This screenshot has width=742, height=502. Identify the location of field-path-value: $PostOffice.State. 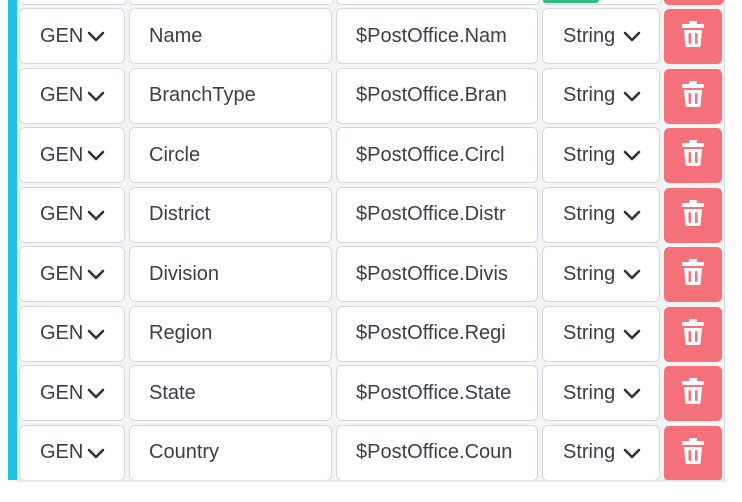
(434, 392).